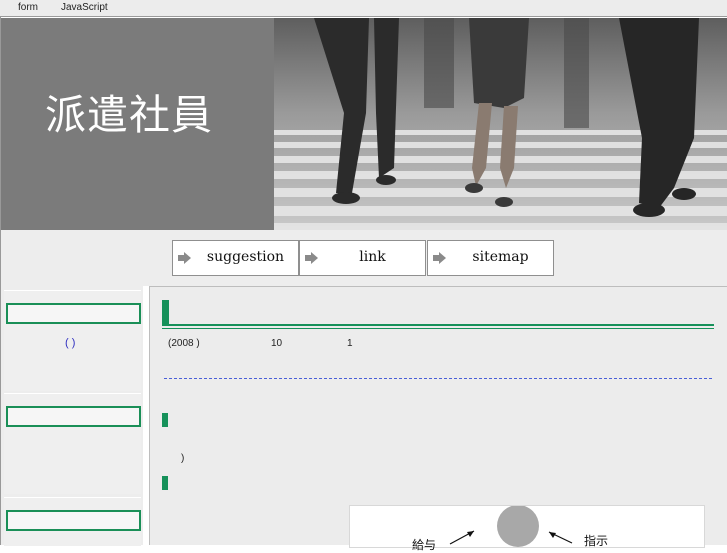 The image size is (727, 553). What do you see at coordinates (438, 325) in the screenshot?
I see `heading-underline` at bounding box center [438, 325].